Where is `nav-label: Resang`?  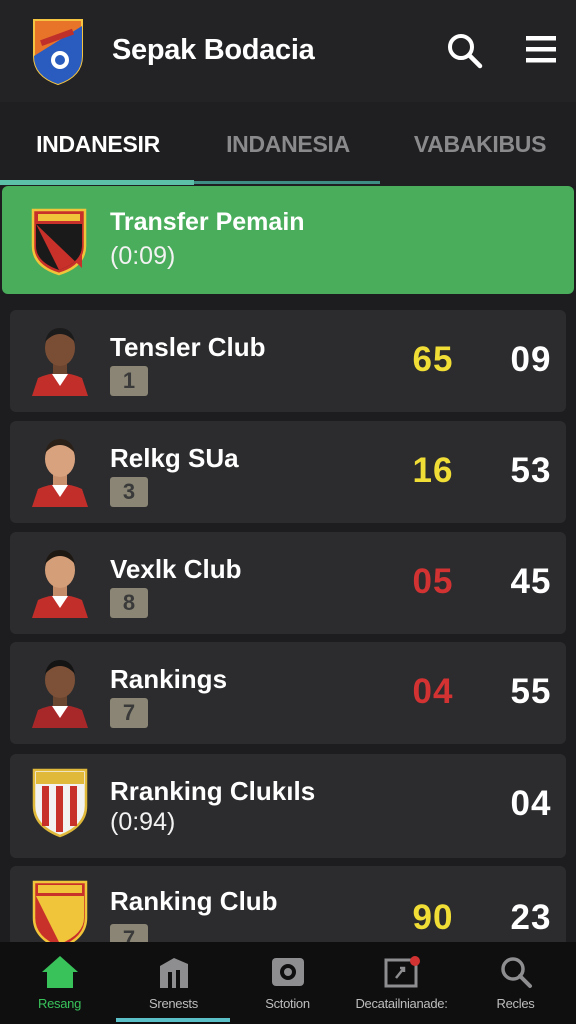 nav-label: Resang is located at coordinates (59, 1003).